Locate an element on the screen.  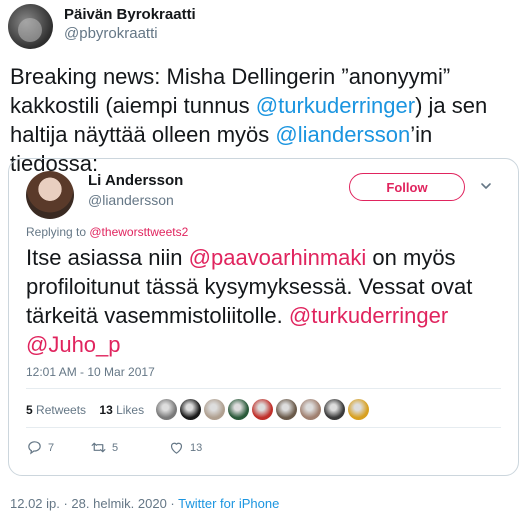
retweet-button: 5 is located at coordinates (129, 447).